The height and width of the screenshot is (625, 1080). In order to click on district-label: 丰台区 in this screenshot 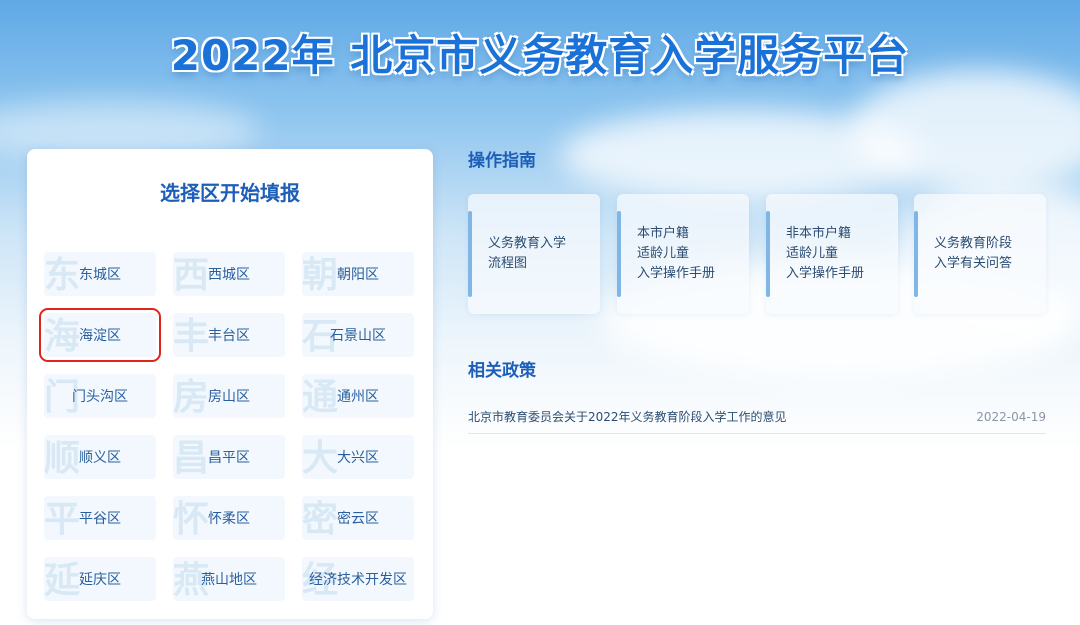, I will do `click(229, 336)`.